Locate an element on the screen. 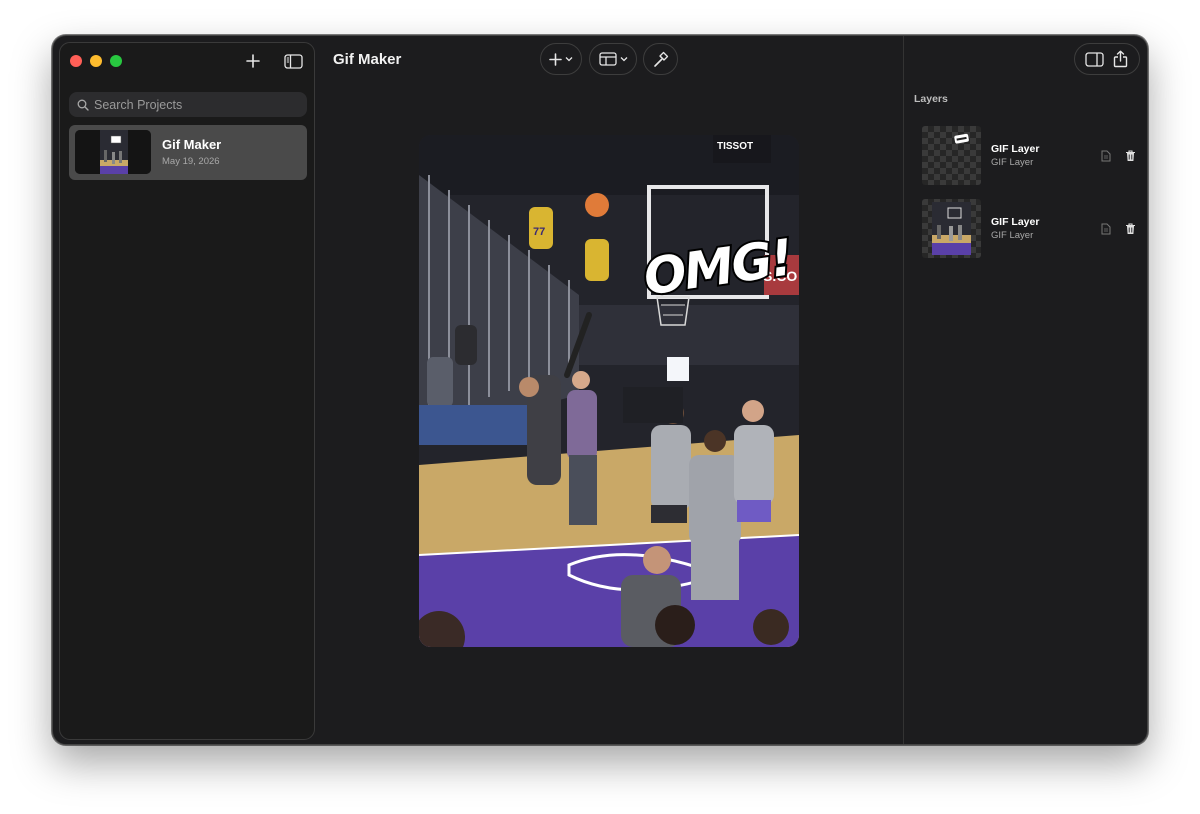 The image size is (1200, 814). hammer-icon is located at coordinates (661, 59).